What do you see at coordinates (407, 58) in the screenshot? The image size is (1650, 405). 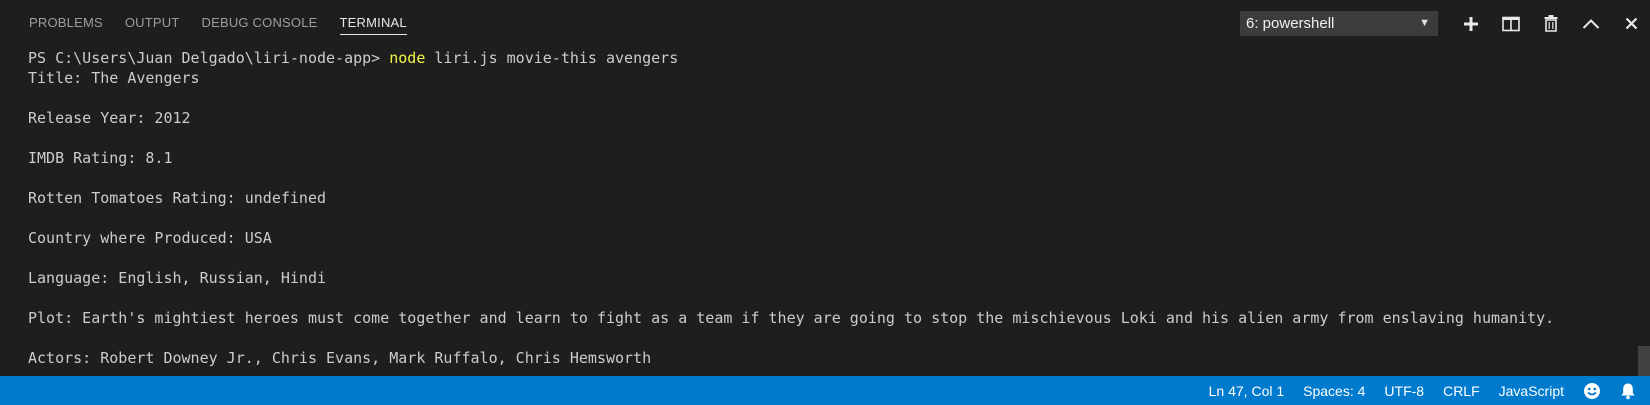 I see `command-keyword: node` at bounding box center [407, 58].